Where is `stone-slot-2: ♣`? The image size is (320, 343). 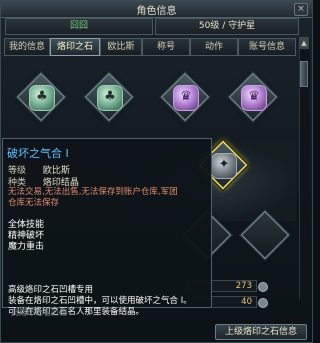 stone-slot-2: ♣ is located at coordinates (109, 97).